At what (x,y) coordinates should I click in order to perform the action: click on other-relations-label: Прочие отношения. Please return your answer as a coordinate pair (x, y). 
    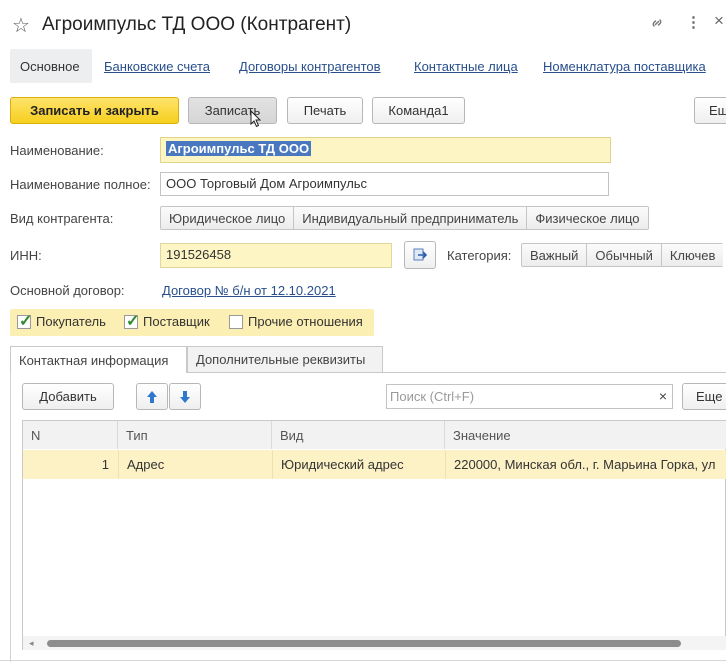
    Looking at the image, I should click on (305, 321).